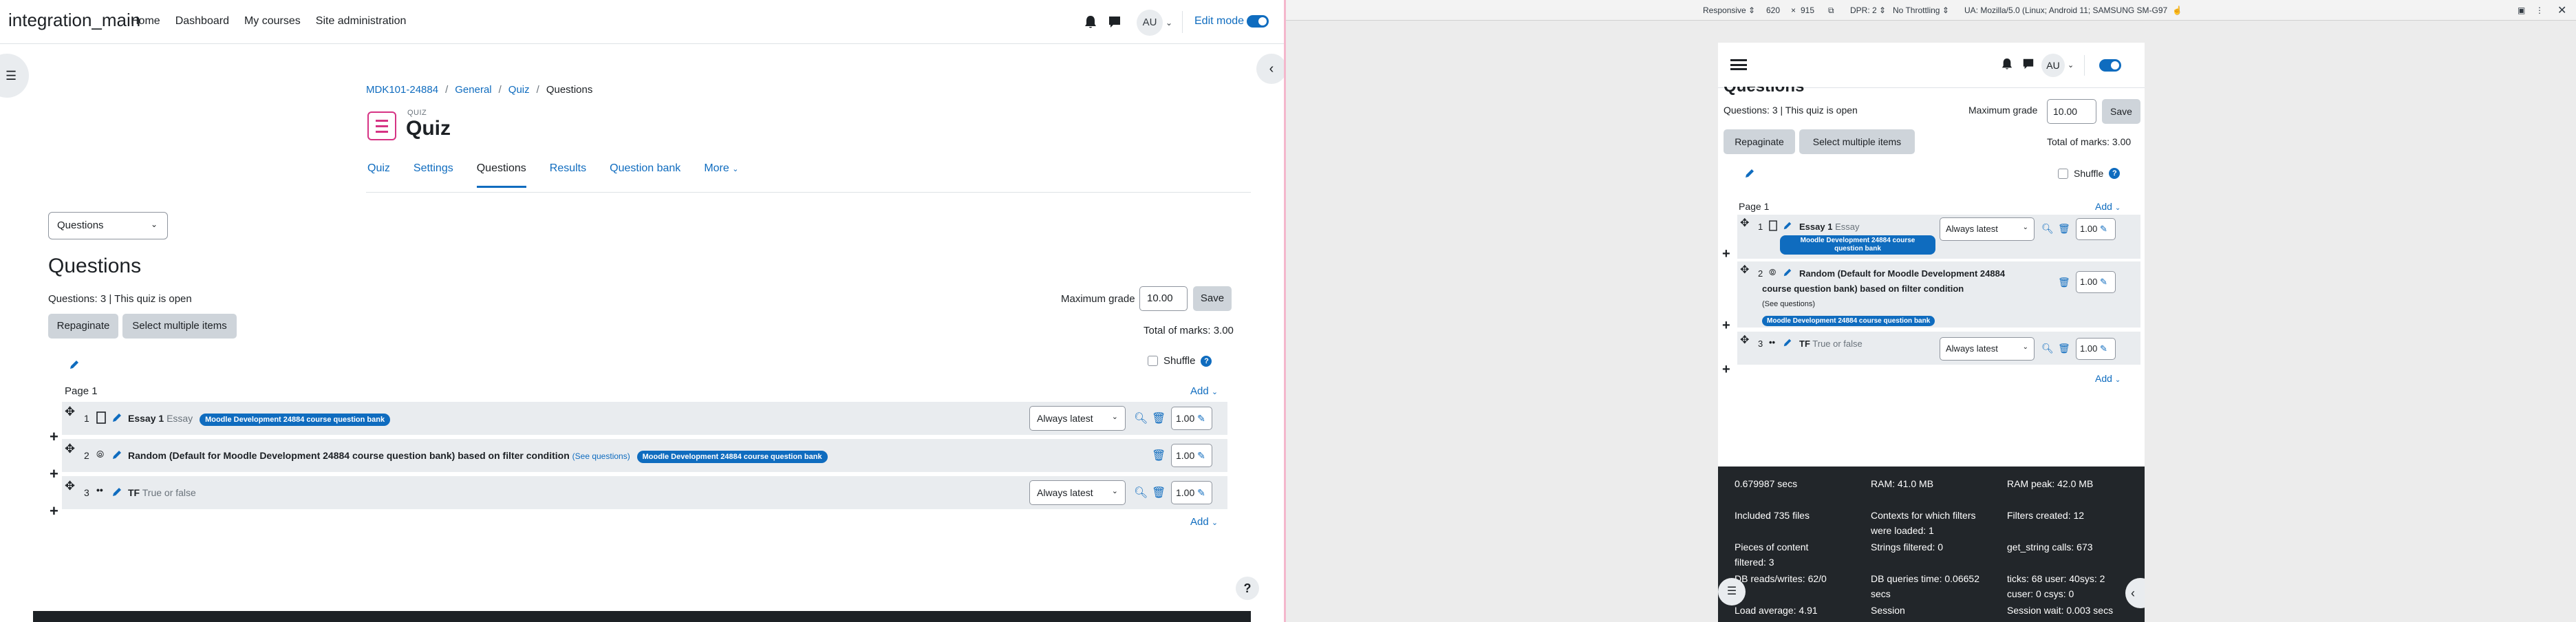 The height and width of the screenshot is (622, 2576). What do you see at coordinates (2177, 10) in the screenshot?
I see `touch-icon: ☝` at bounding box center [2177, 10].